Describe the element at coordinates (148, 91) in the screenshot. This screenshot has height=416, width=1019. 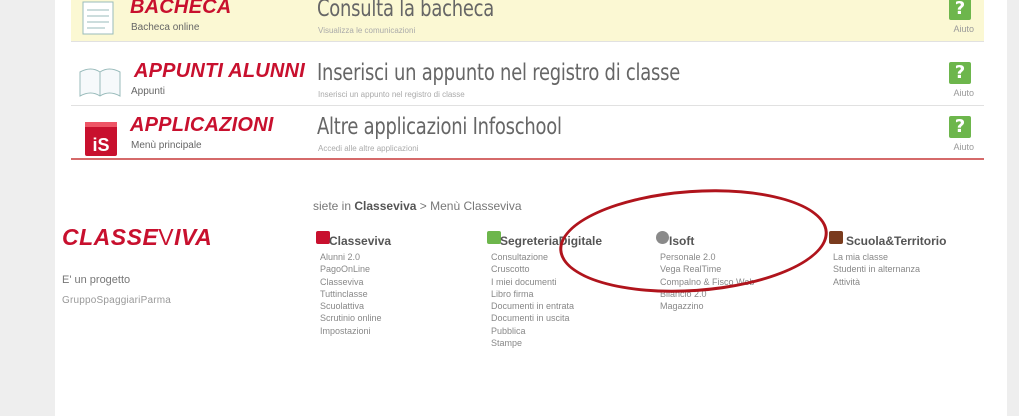
I see `row-subtitle: Appunti` at that location.